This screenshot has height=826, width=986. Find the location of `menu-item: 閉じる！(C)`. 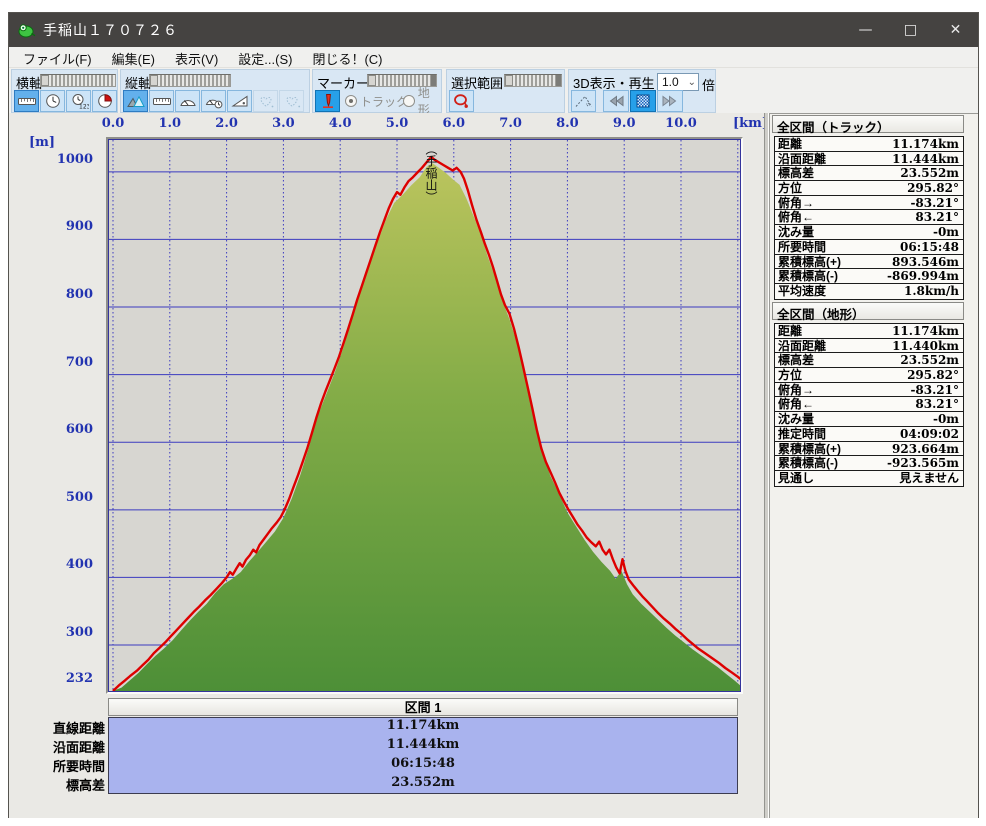

menu-item: 閉じる！(C) is located at coordinates (347, 57).